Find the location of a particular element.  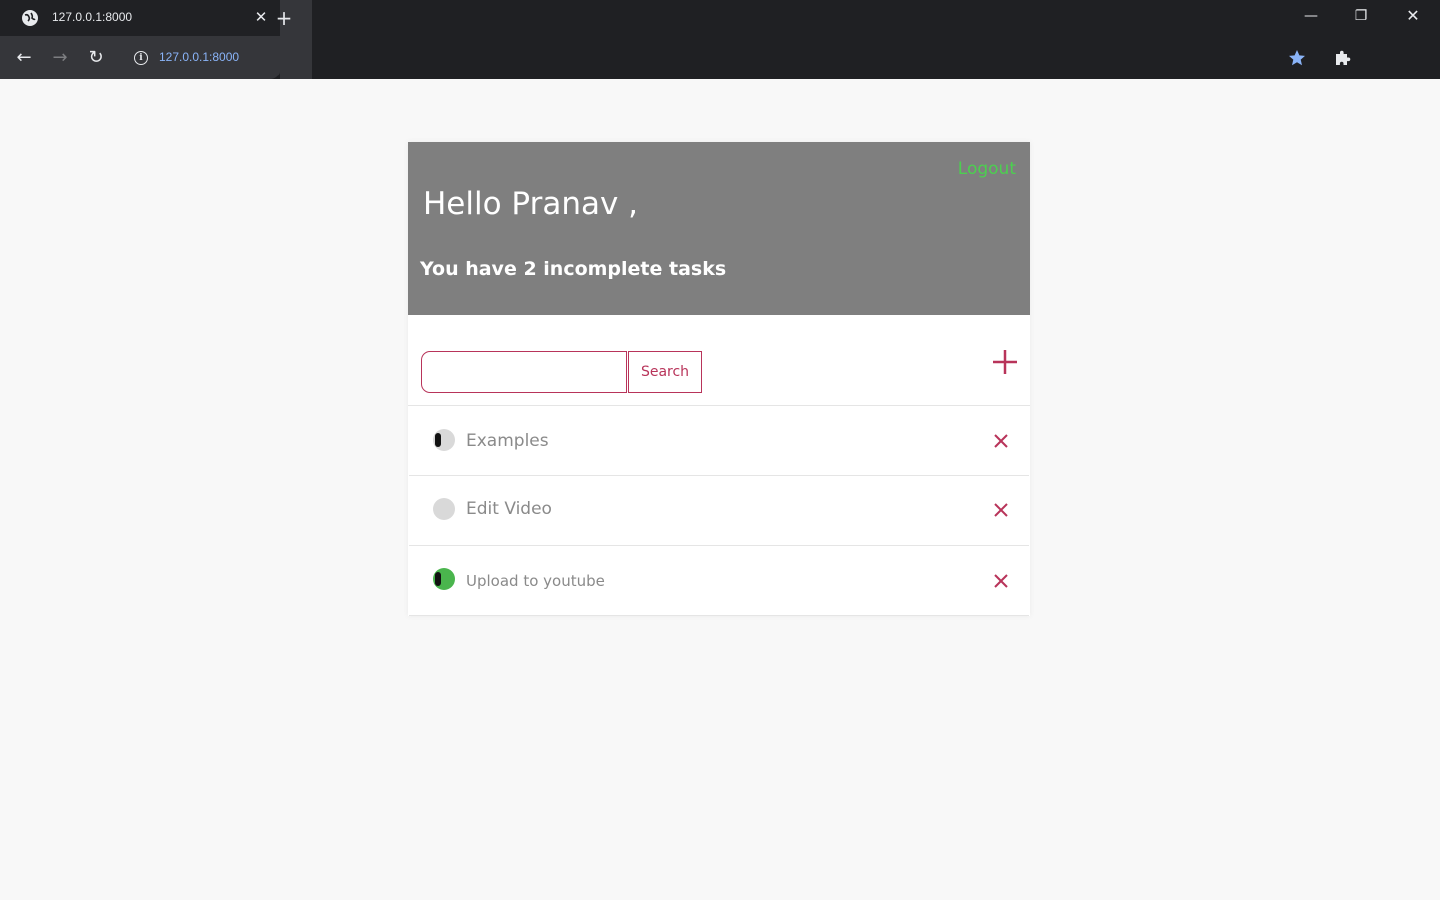

address-bar: i 127.0.0.1:8000 is located at coordinates (200, 58).